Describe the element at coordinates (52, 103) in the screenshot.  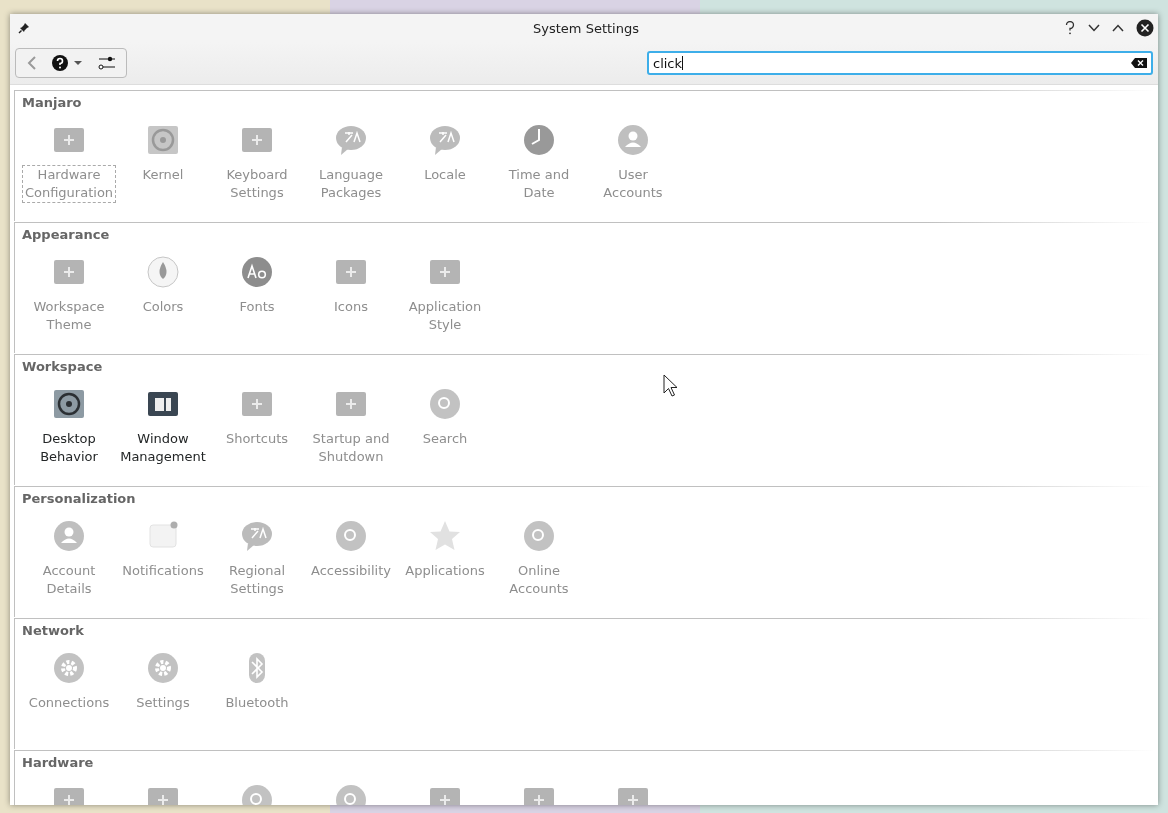
I see `section-heading: Manjaro` at that location.